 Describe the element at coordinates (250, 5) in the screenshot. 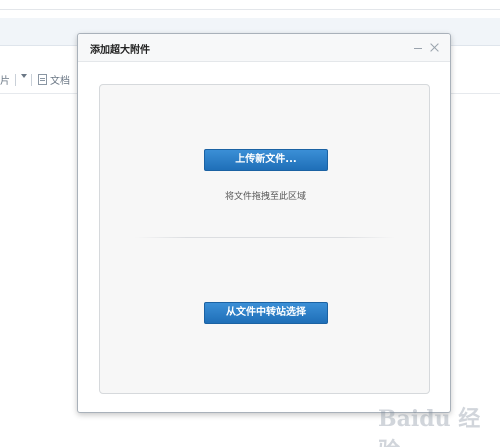

I see `app-top-bar` at that location.